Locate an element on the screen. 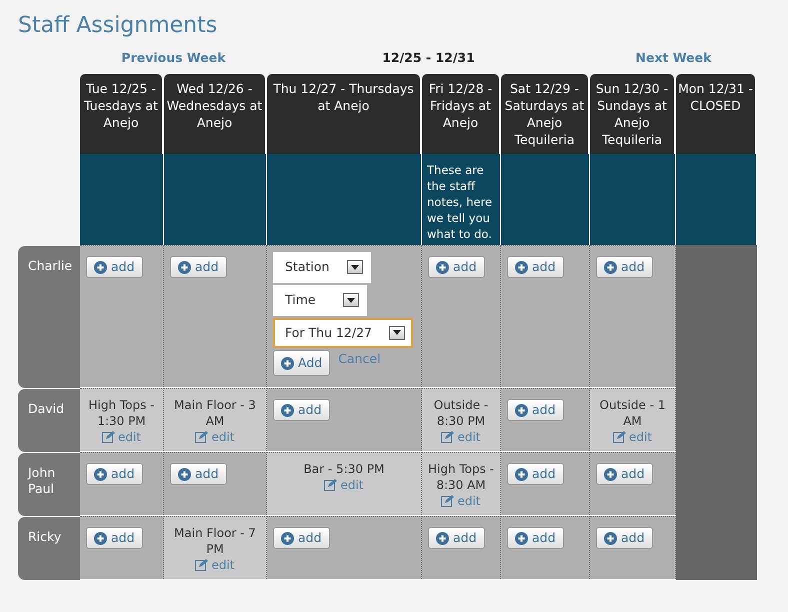 Image resolution: width=788 pixels, height=612 pixels. shift-text: Main Floor - 3 AM is located at coordinates (215, 413).